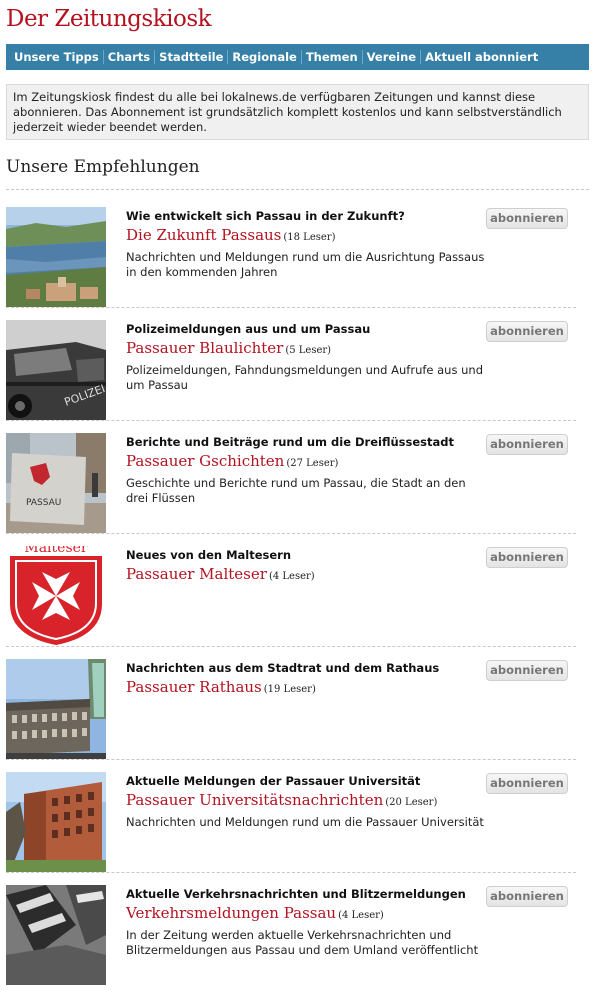 The height and width of the screenshot is (998, 595). Describe the element at coordinates (57, 57) in the screenshot. I see `nav-unsere-tipps: Unsere Tipps` at that location.